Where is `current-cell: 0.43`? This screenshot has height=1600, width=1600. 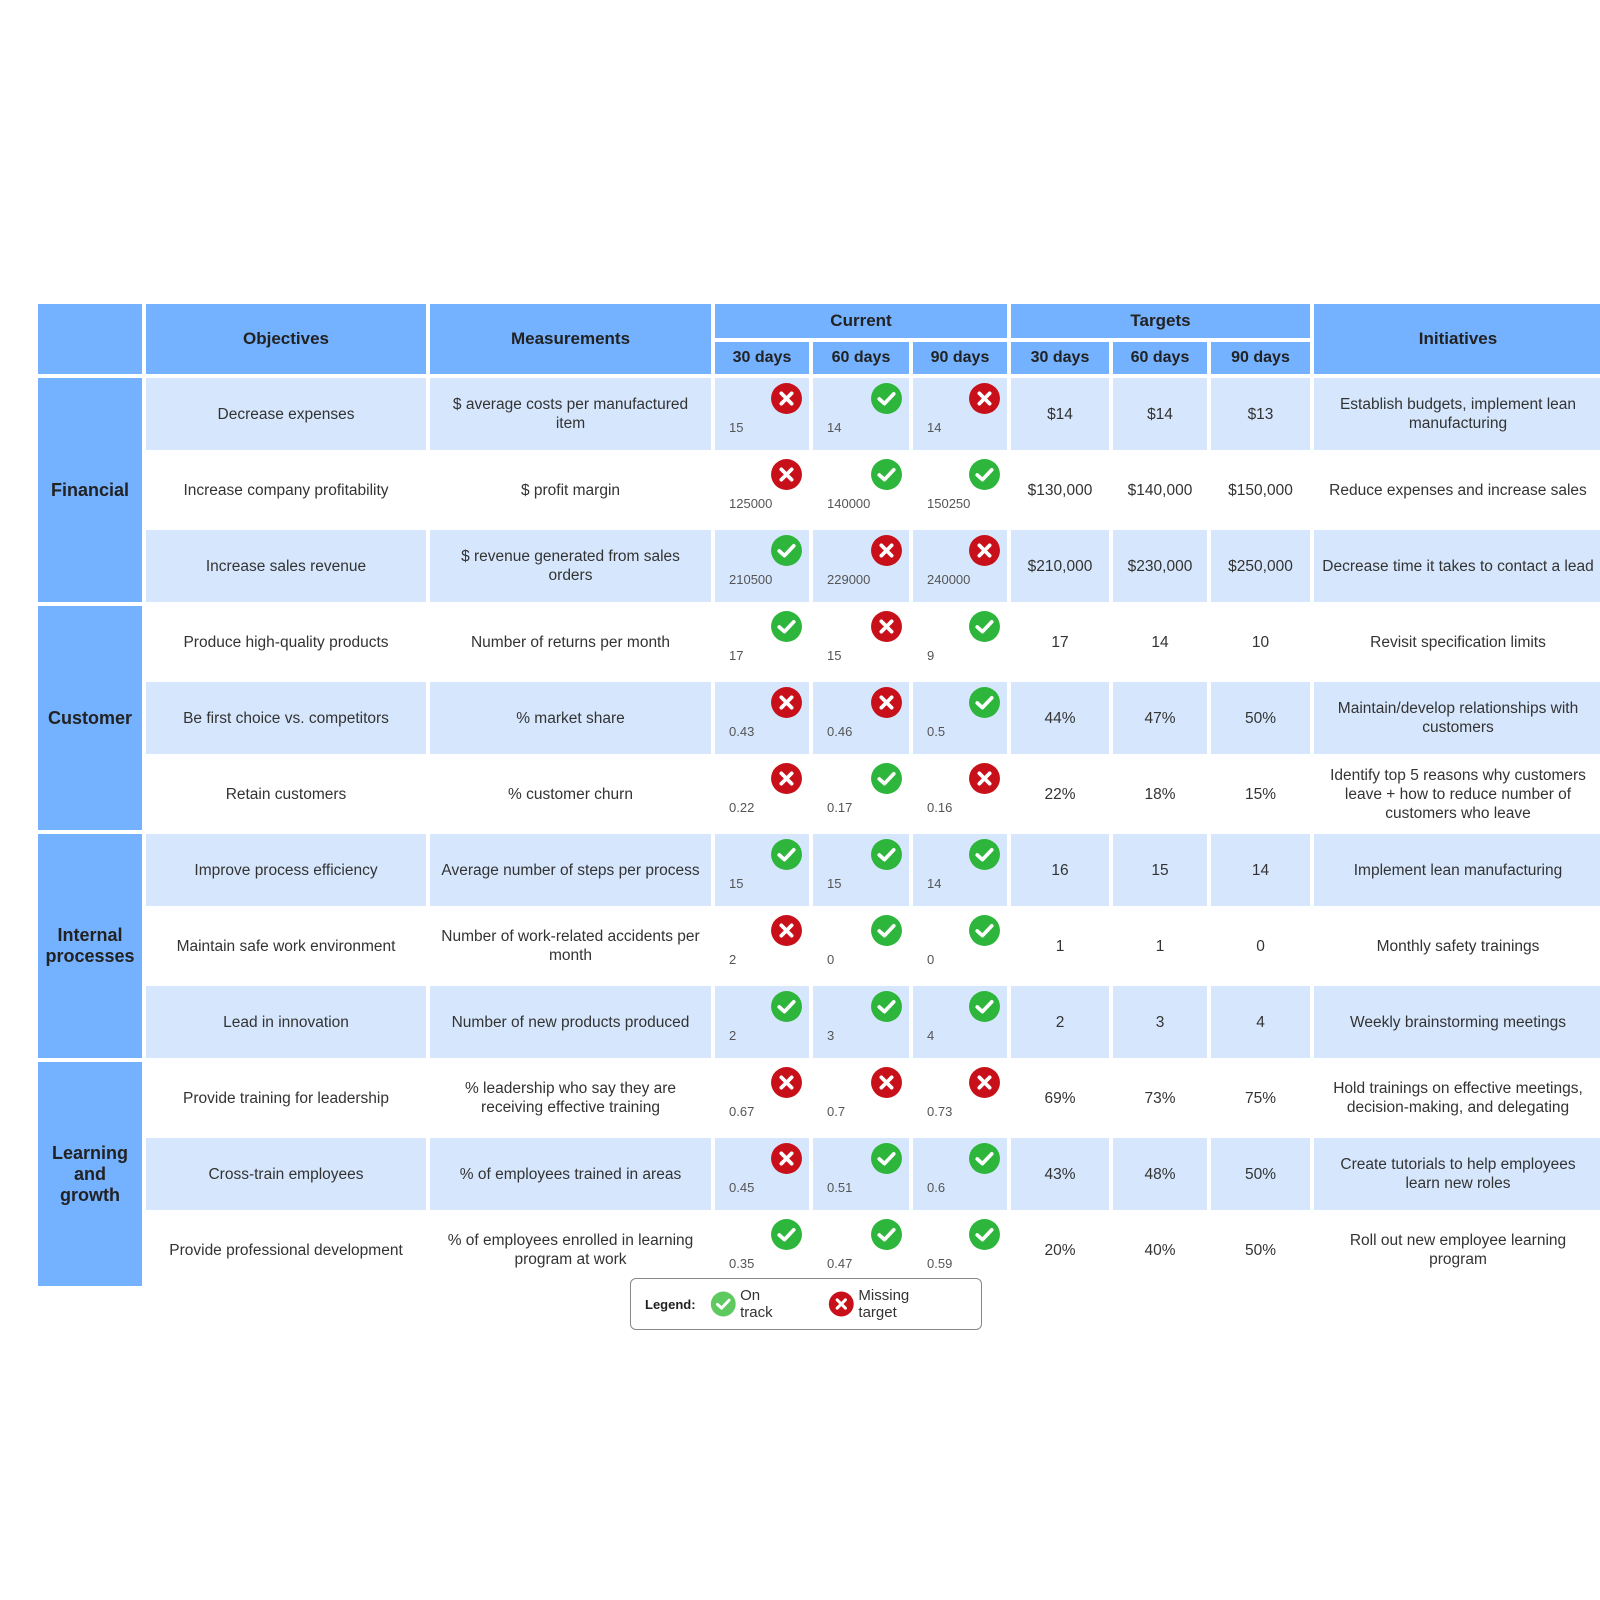 current-cell: 0.43 is located at coordinates (762, 718).